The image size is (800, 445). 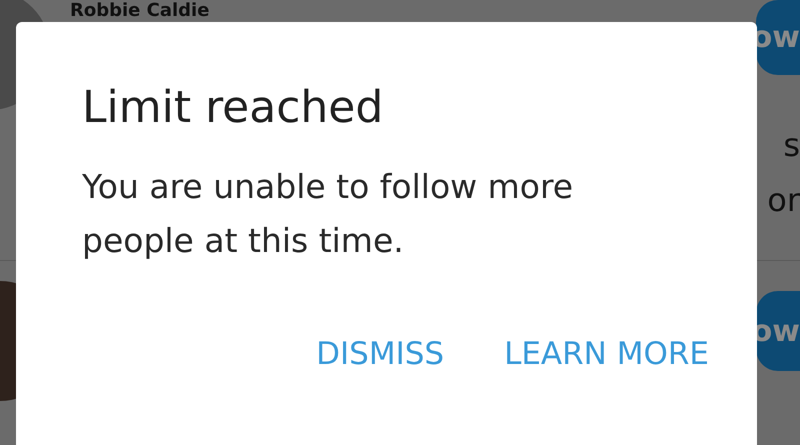 I want to click on bio-text: s, so click(x=791, y=145).